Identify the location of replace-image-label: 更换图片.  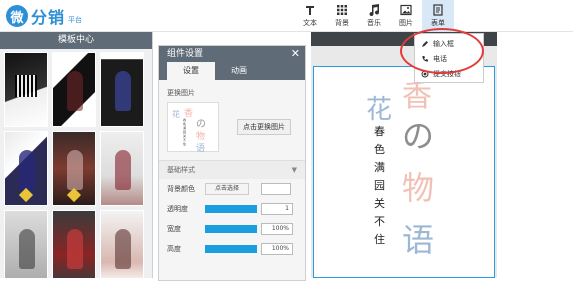
(181, 93).